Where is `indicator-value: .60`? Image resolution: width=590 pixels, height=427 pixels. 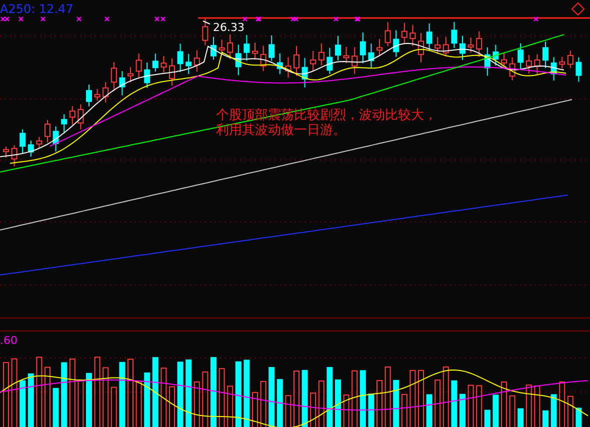
indicator-value: .60 is located at coordinates (9, 340).